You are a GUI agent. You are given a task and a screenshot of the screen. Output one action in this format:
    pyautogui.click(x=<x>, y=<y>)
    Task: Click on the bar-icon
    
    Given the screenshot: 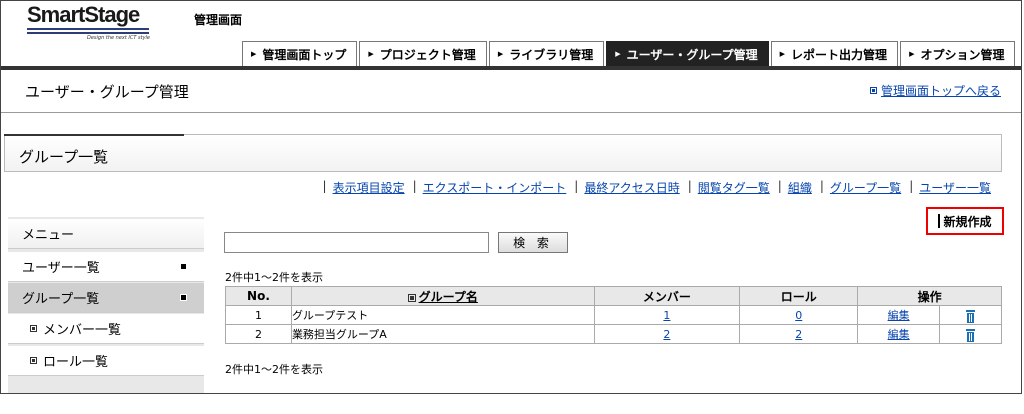 What is the action you would take?
    pyautogui.click(x=939, y=221)
    